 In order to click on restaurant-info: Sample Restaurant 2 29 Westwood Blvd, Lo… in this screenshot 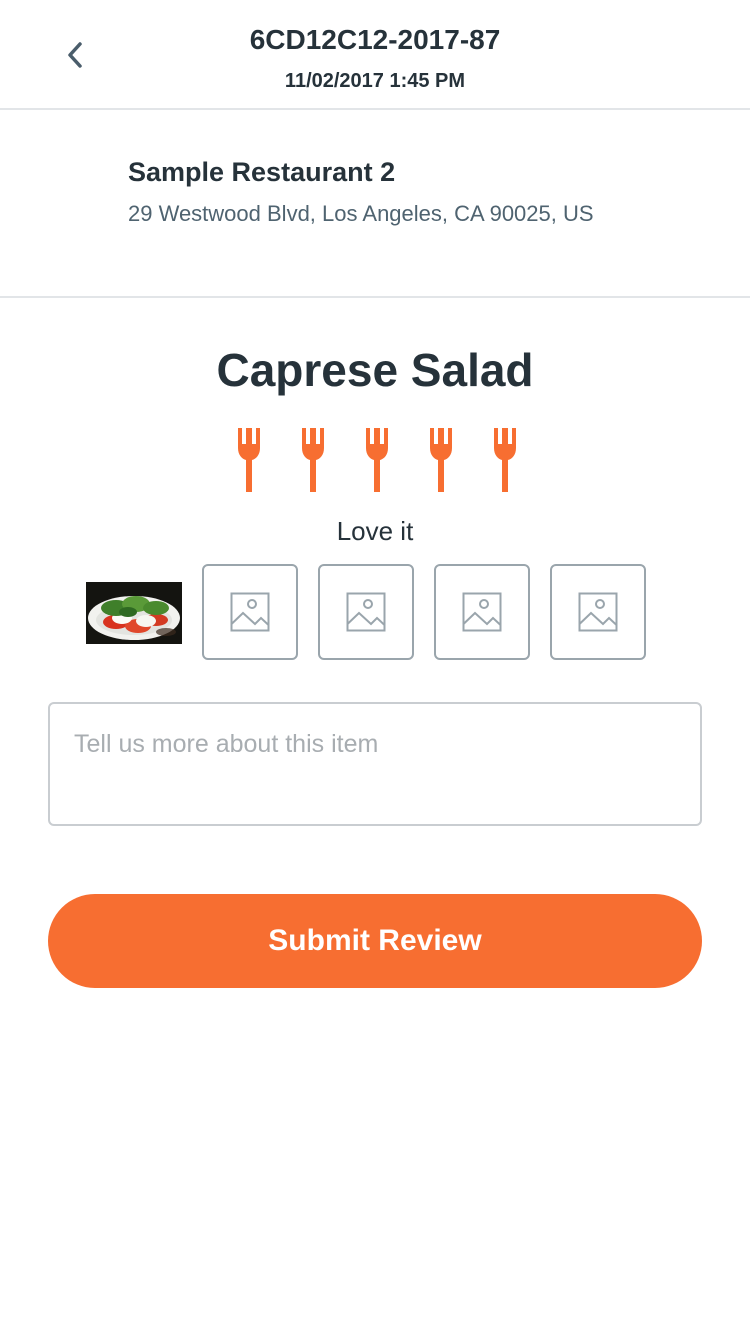, I will do `click(375, 205)`.